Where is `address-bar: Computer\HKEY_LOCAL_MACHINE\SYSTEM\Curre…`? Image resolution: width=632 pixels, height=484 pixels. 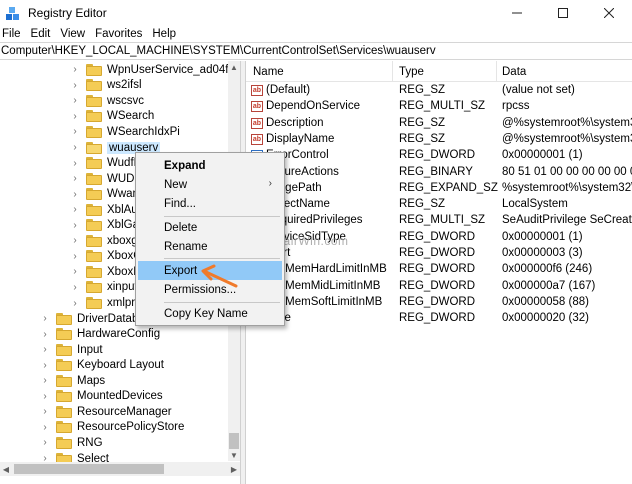 address-bar: Computer\HKEY_LOCAL_MACHINE\SYSTEM\Curre… is located at coordinates (316, 51).